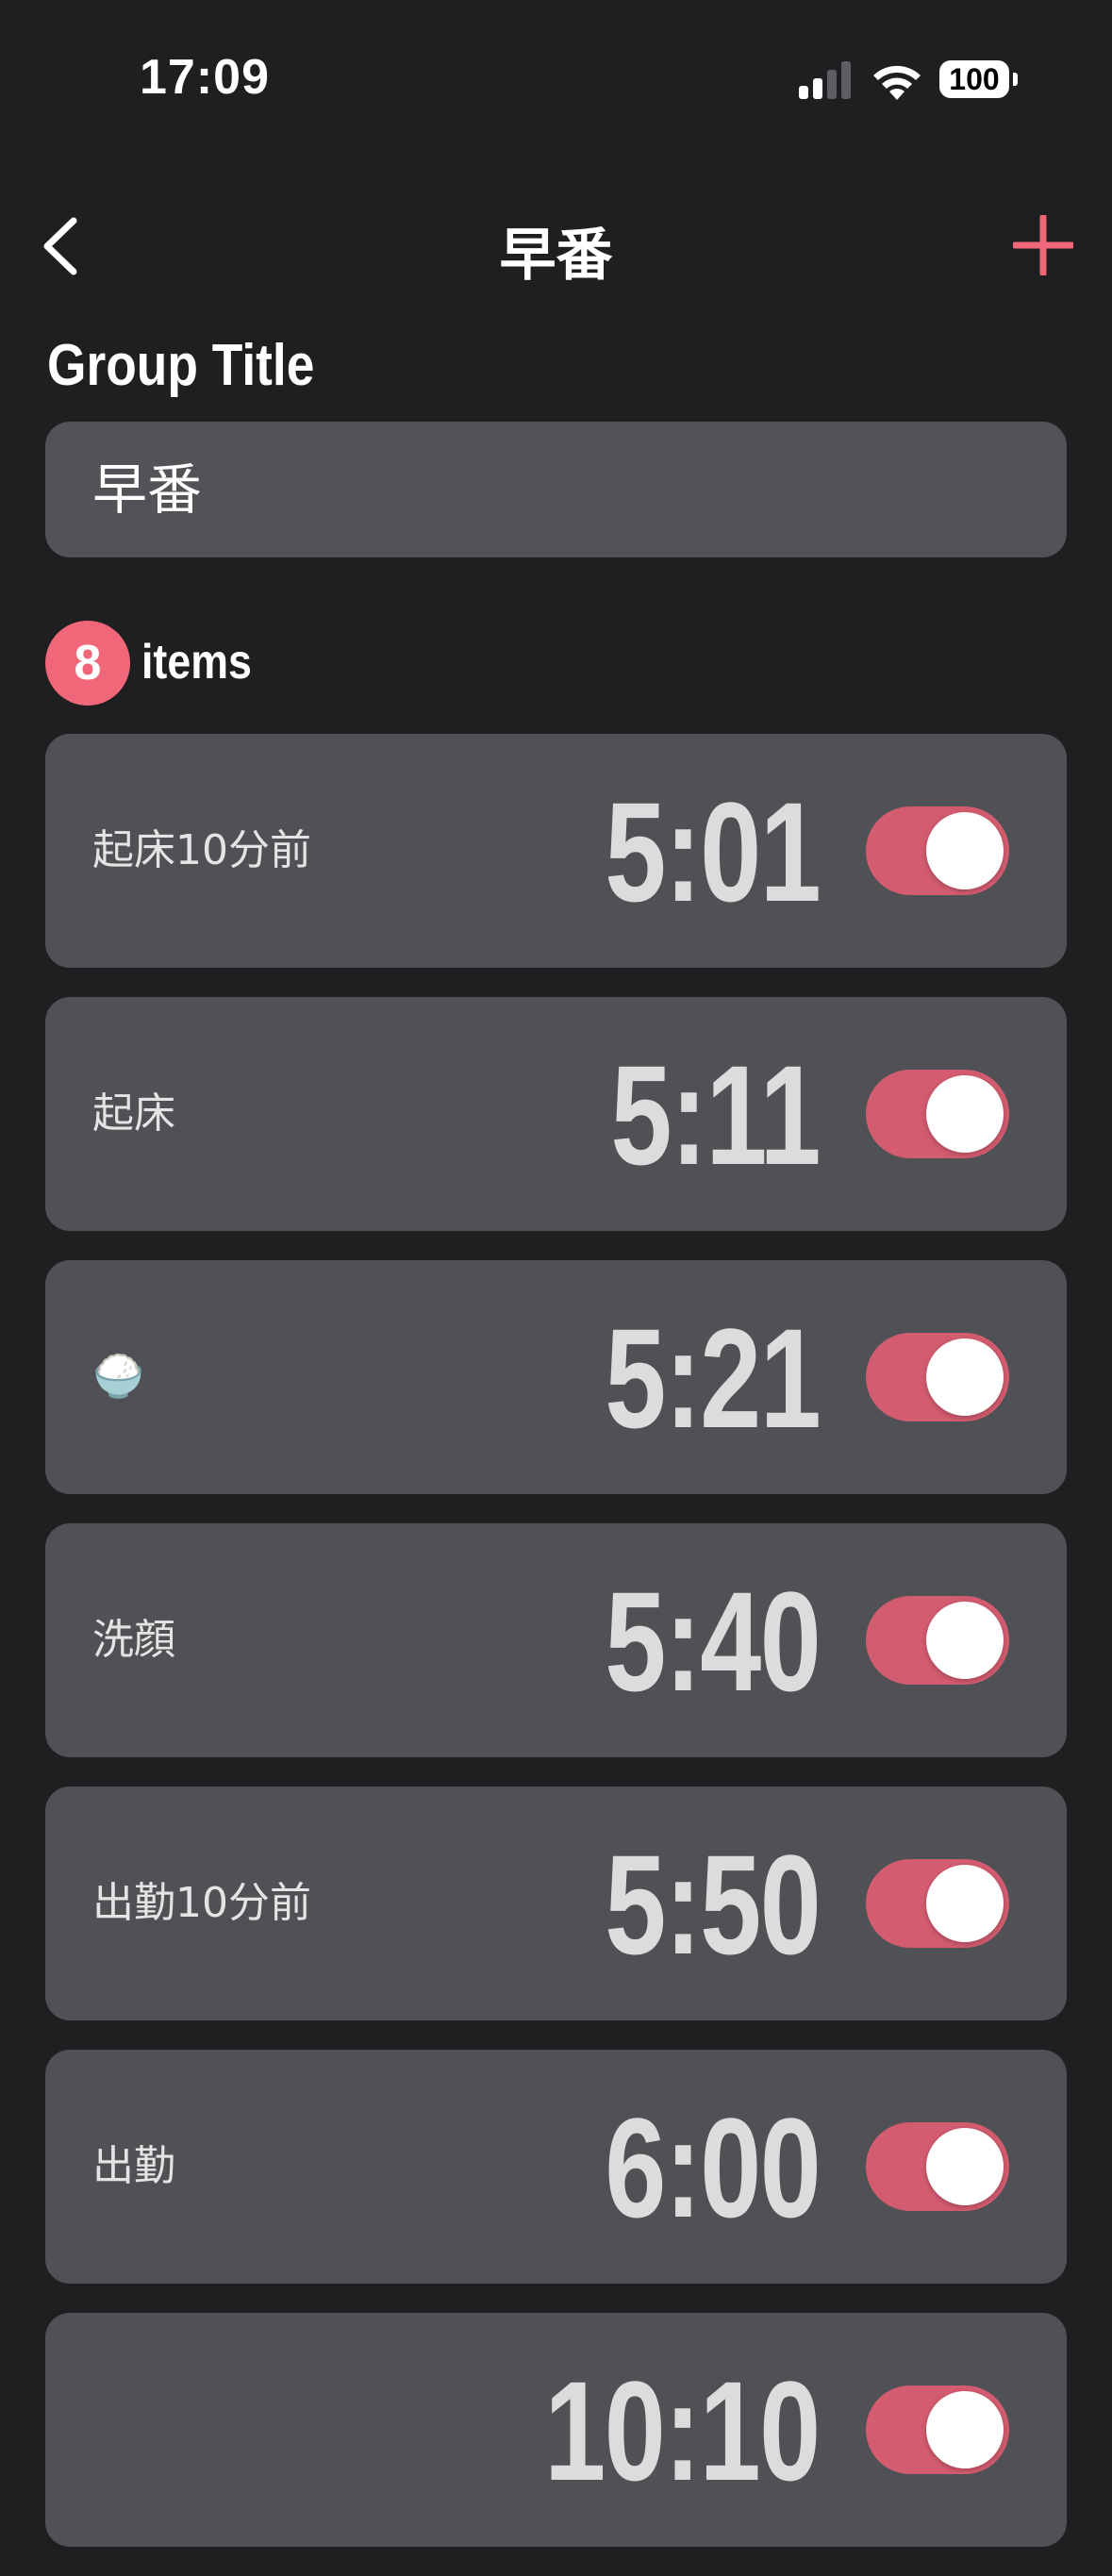 Image resolution: width=1112 pixels, height=2576 pixels. I want to click on alarm-row: 出勤10分前 5:50, so click(556, 1903).